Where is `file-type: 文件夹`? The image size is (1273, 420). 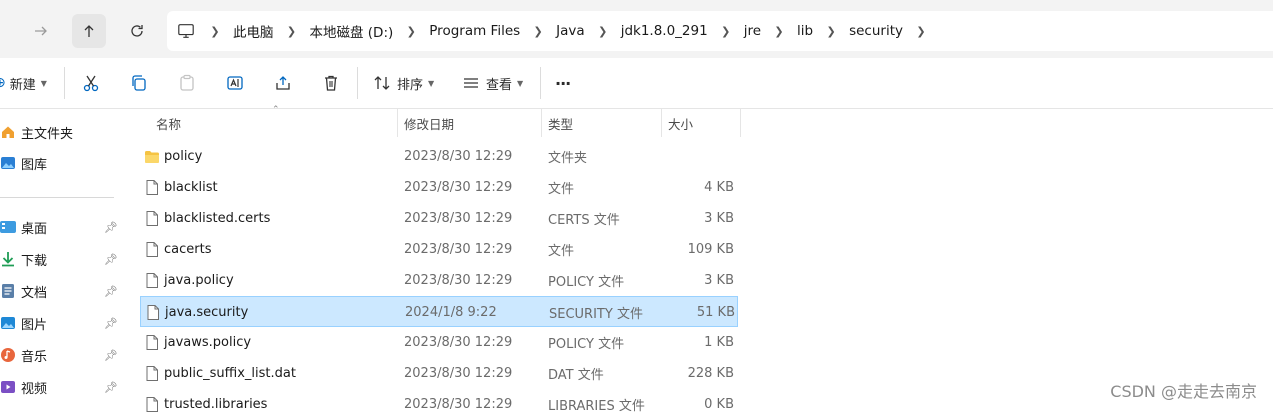
file-type: 文件夹 is located at coordinates (568, 158).